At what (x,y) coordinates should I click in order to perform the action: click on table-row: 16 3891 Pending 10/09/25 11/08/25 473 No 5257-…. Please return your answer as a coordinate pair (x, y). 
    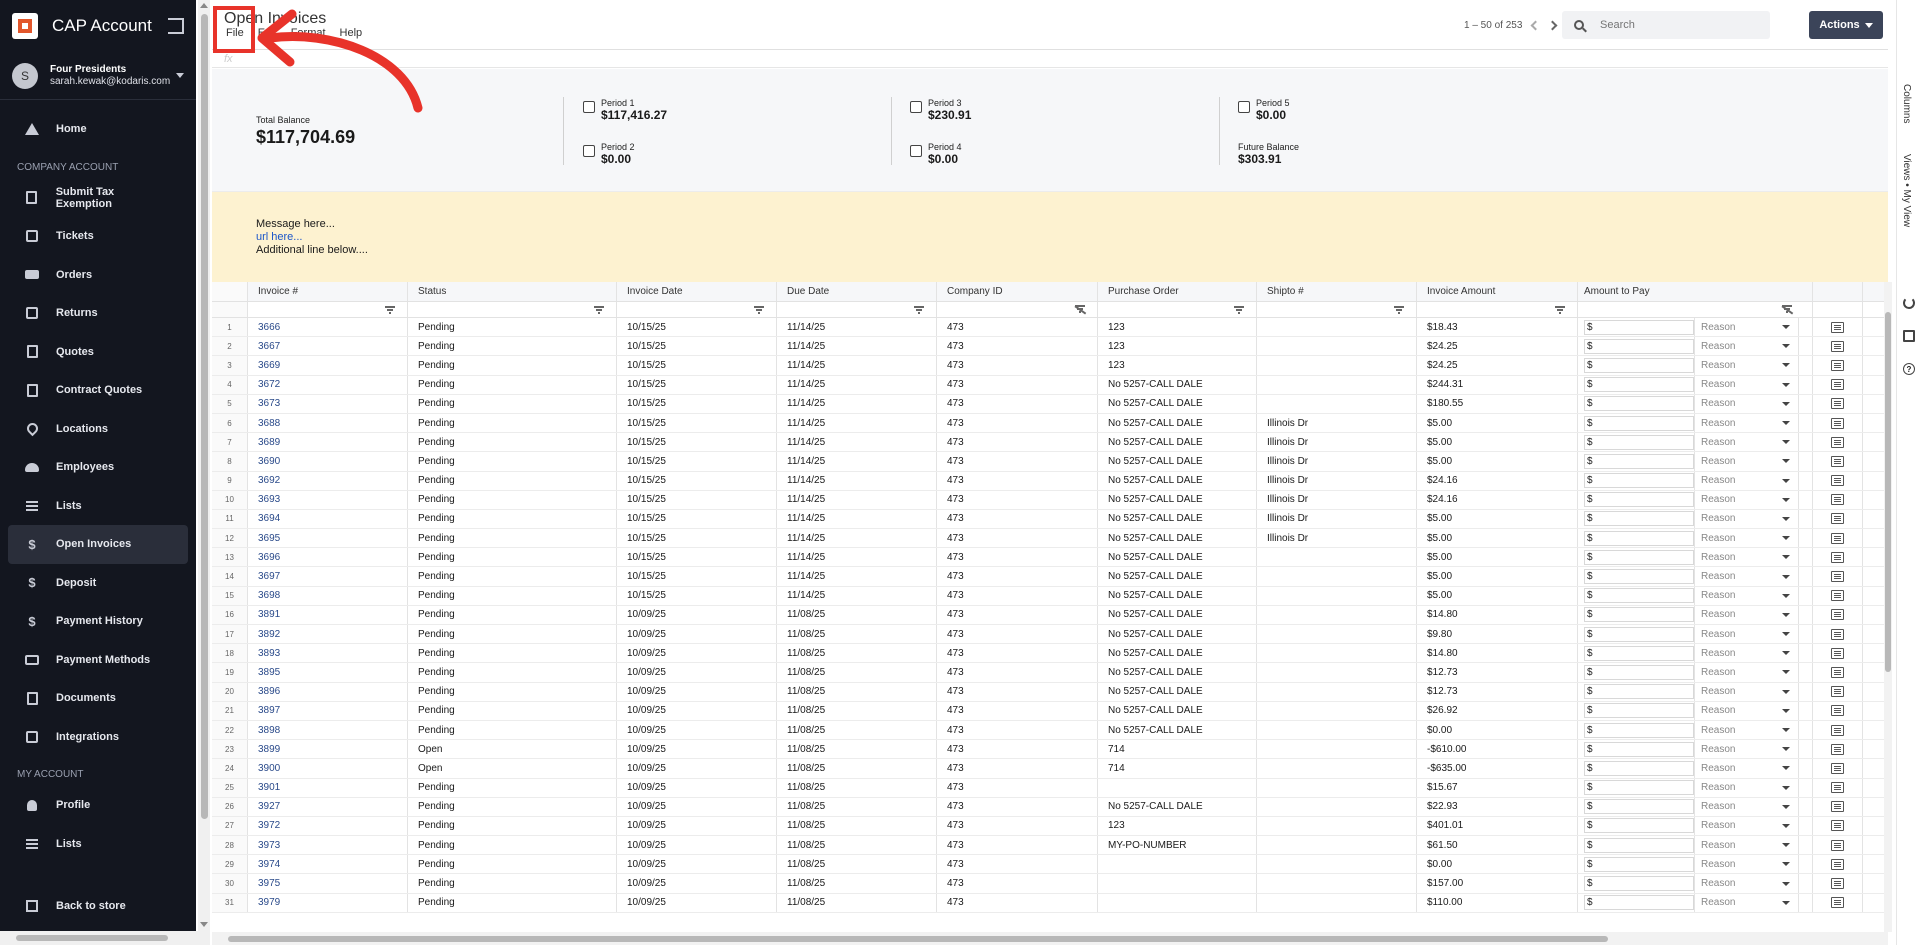
    Looking at the image, I should click on (1050, 615).